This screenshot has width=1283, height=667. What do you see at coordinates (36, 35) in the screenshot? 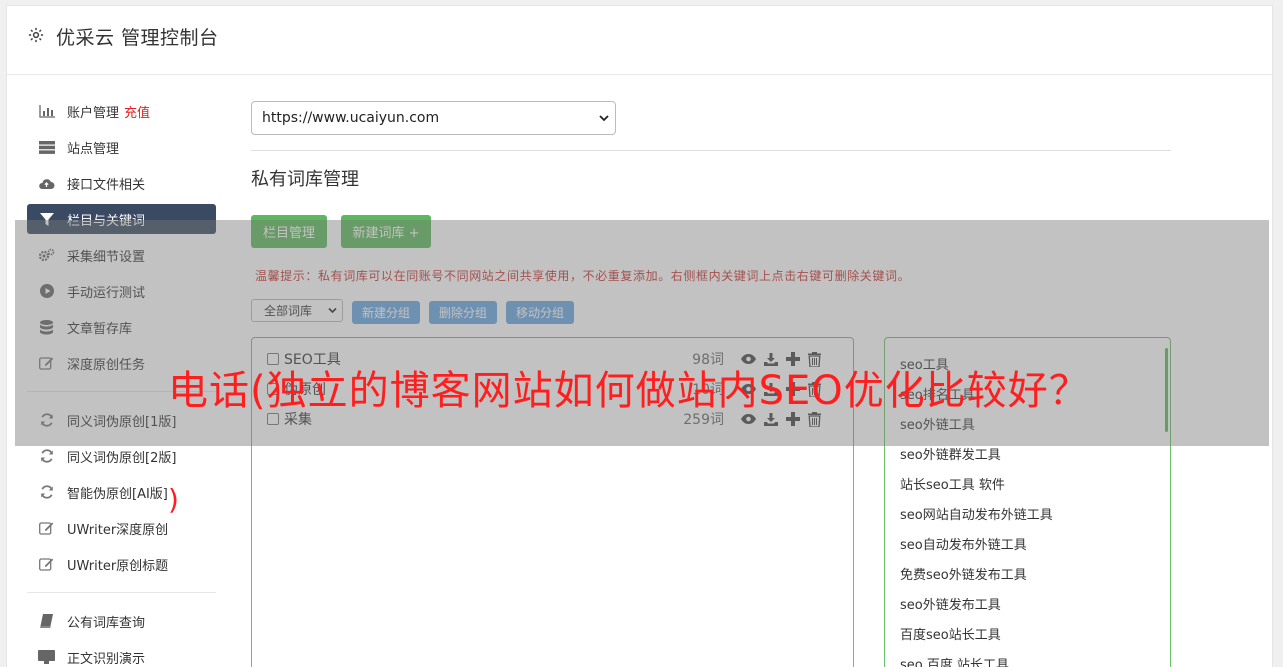
I see `gear-icon` at bounding box center [36, 35].